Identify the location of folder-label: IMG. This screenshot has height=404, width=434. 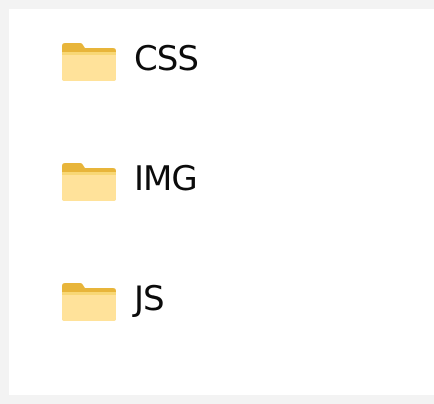
(166, 179).